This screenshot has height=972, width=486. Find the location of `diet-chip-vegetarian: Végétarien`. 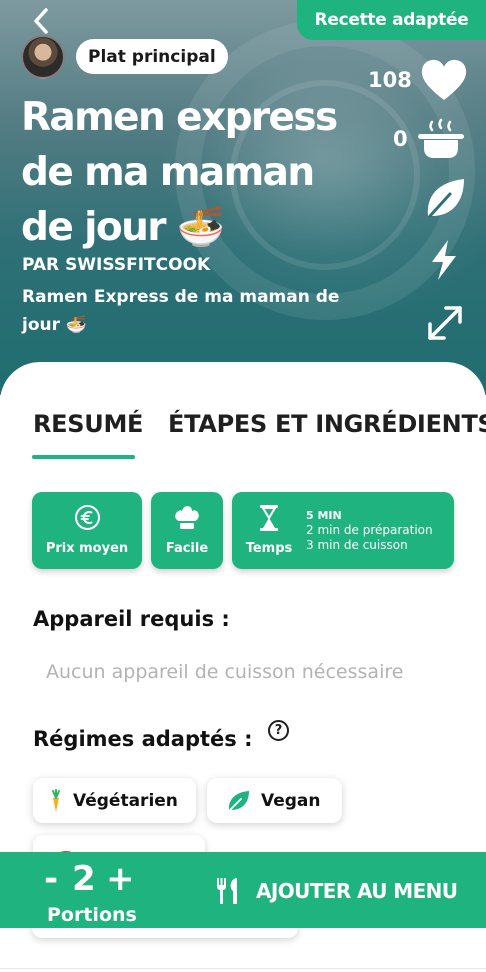

diet-chip-vegetarian: Végétarien is located at coordinates (114, 800).